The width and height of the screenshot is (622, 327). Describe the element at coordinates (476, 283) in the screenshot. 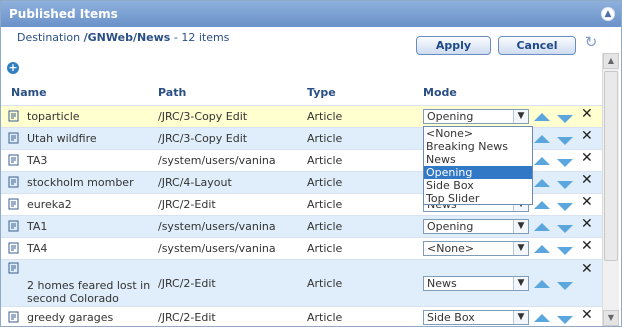

I see `mode-select: News ▼` at that location.